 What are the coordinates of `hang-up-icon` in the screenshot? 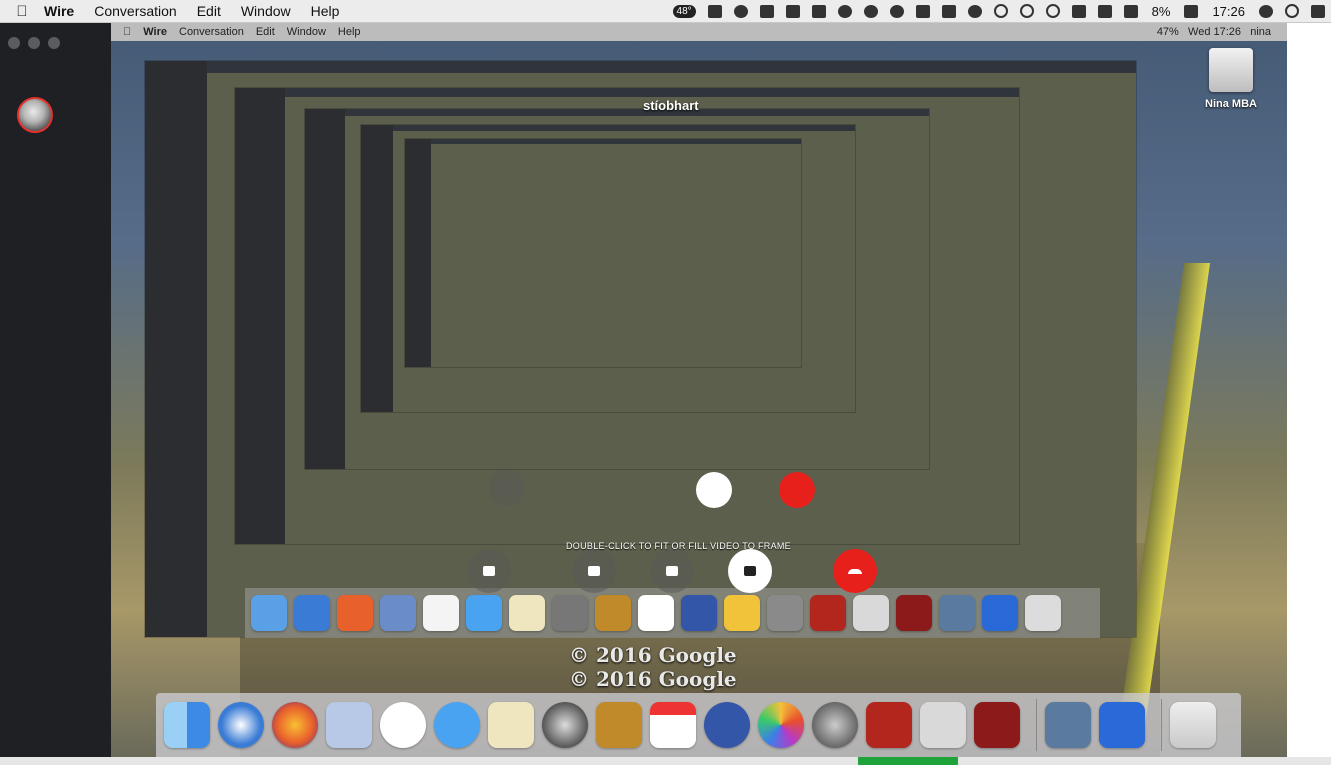 It's located at (855, 571).